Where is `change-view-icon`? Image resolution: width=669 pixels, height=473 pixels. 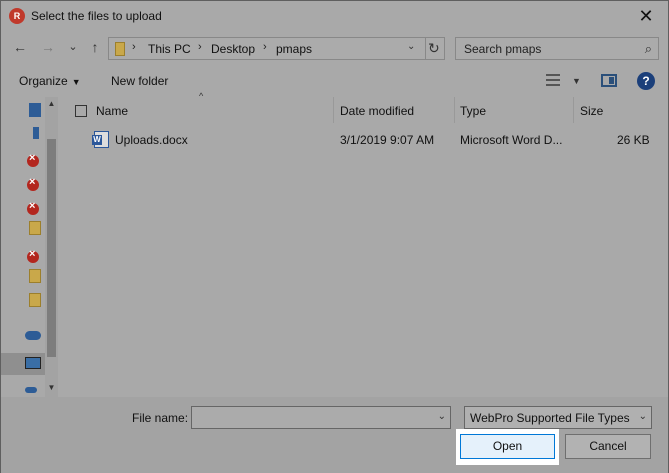
change-view-icon is located at coordinates (553, 80).